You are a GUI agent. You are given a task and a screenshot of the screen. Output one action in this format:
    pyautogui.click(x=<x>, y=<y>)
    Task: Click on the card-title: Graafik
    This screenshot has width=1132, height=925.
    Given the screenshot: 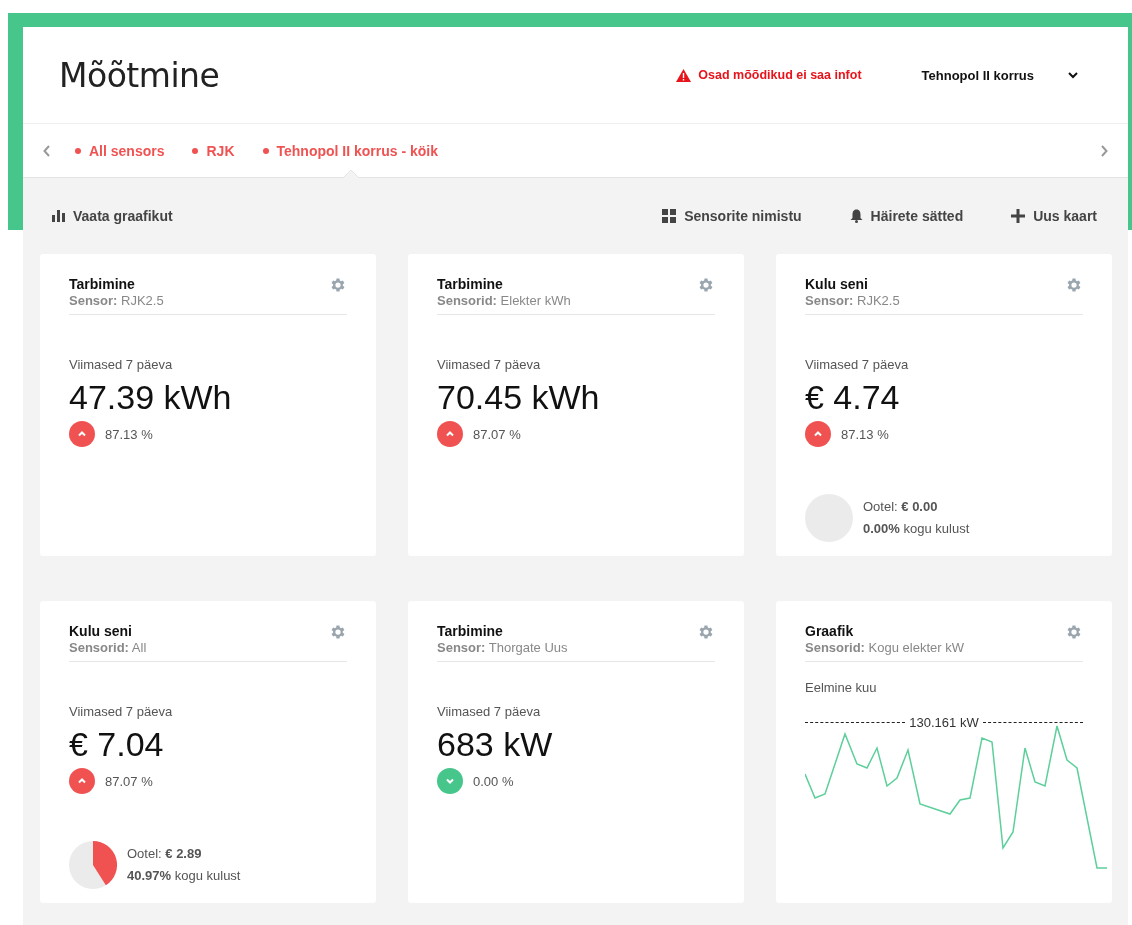 What is the action you would take?
    pyautogui.click(x=830, y=631)
    